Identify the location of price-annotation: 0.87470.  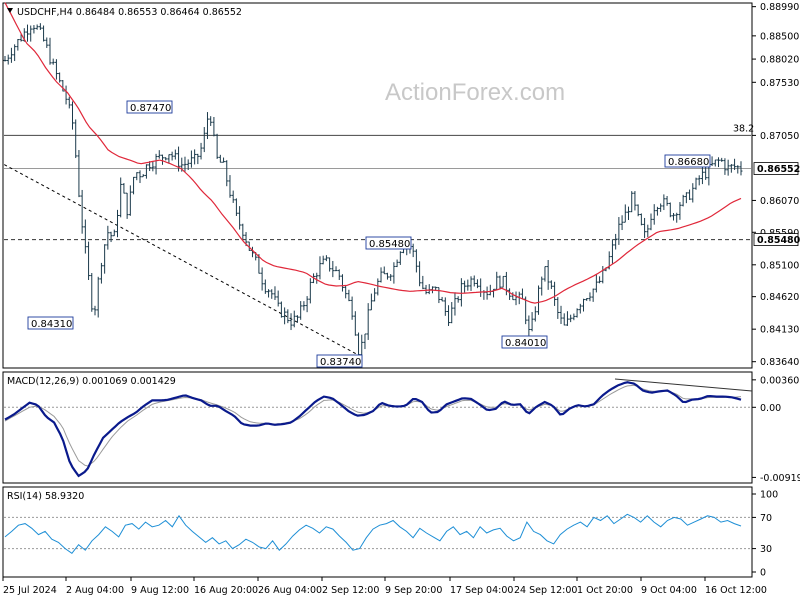
(149, 107).